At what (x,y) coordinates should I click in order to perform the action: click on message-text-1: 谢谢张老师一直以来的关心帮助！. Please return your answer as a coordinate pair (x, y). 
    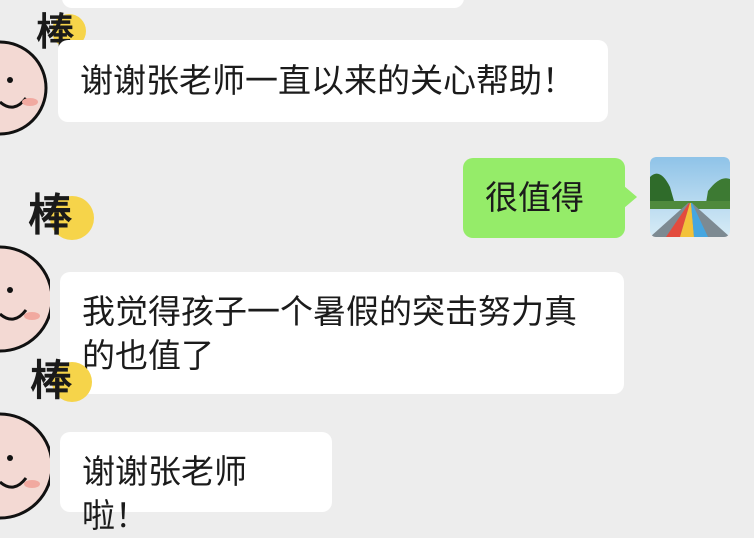
    Looking at the image, I should click on (327, 80).